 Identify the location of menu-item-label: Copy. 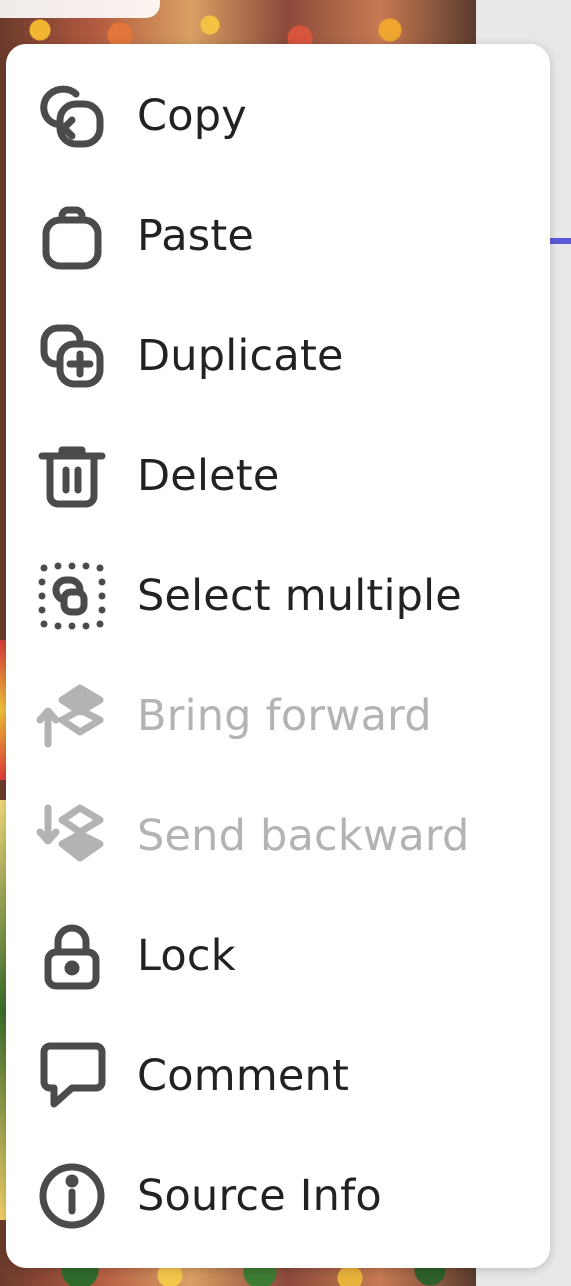
(192, 116).